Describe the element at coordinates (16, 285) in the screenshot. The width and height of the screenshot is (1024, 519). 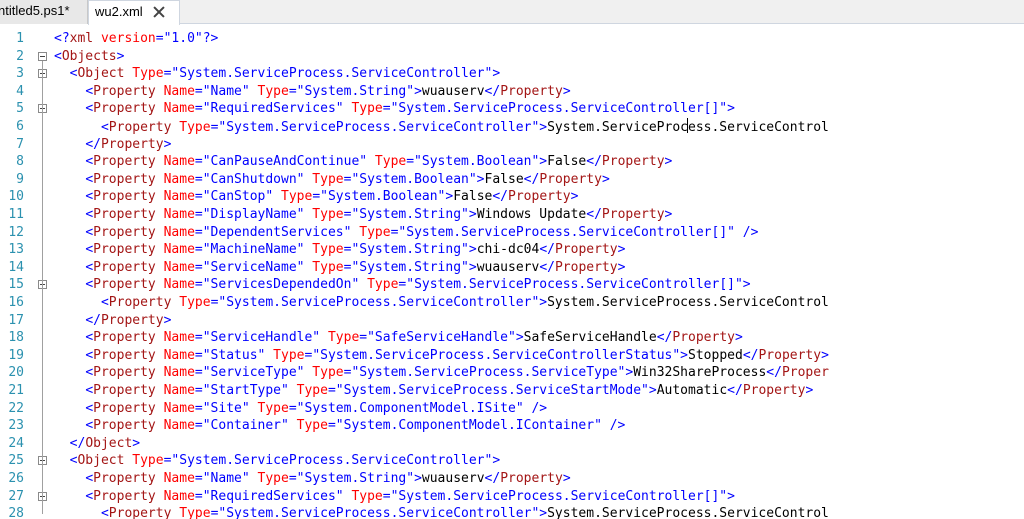
I see `line-number: 15` at that location.